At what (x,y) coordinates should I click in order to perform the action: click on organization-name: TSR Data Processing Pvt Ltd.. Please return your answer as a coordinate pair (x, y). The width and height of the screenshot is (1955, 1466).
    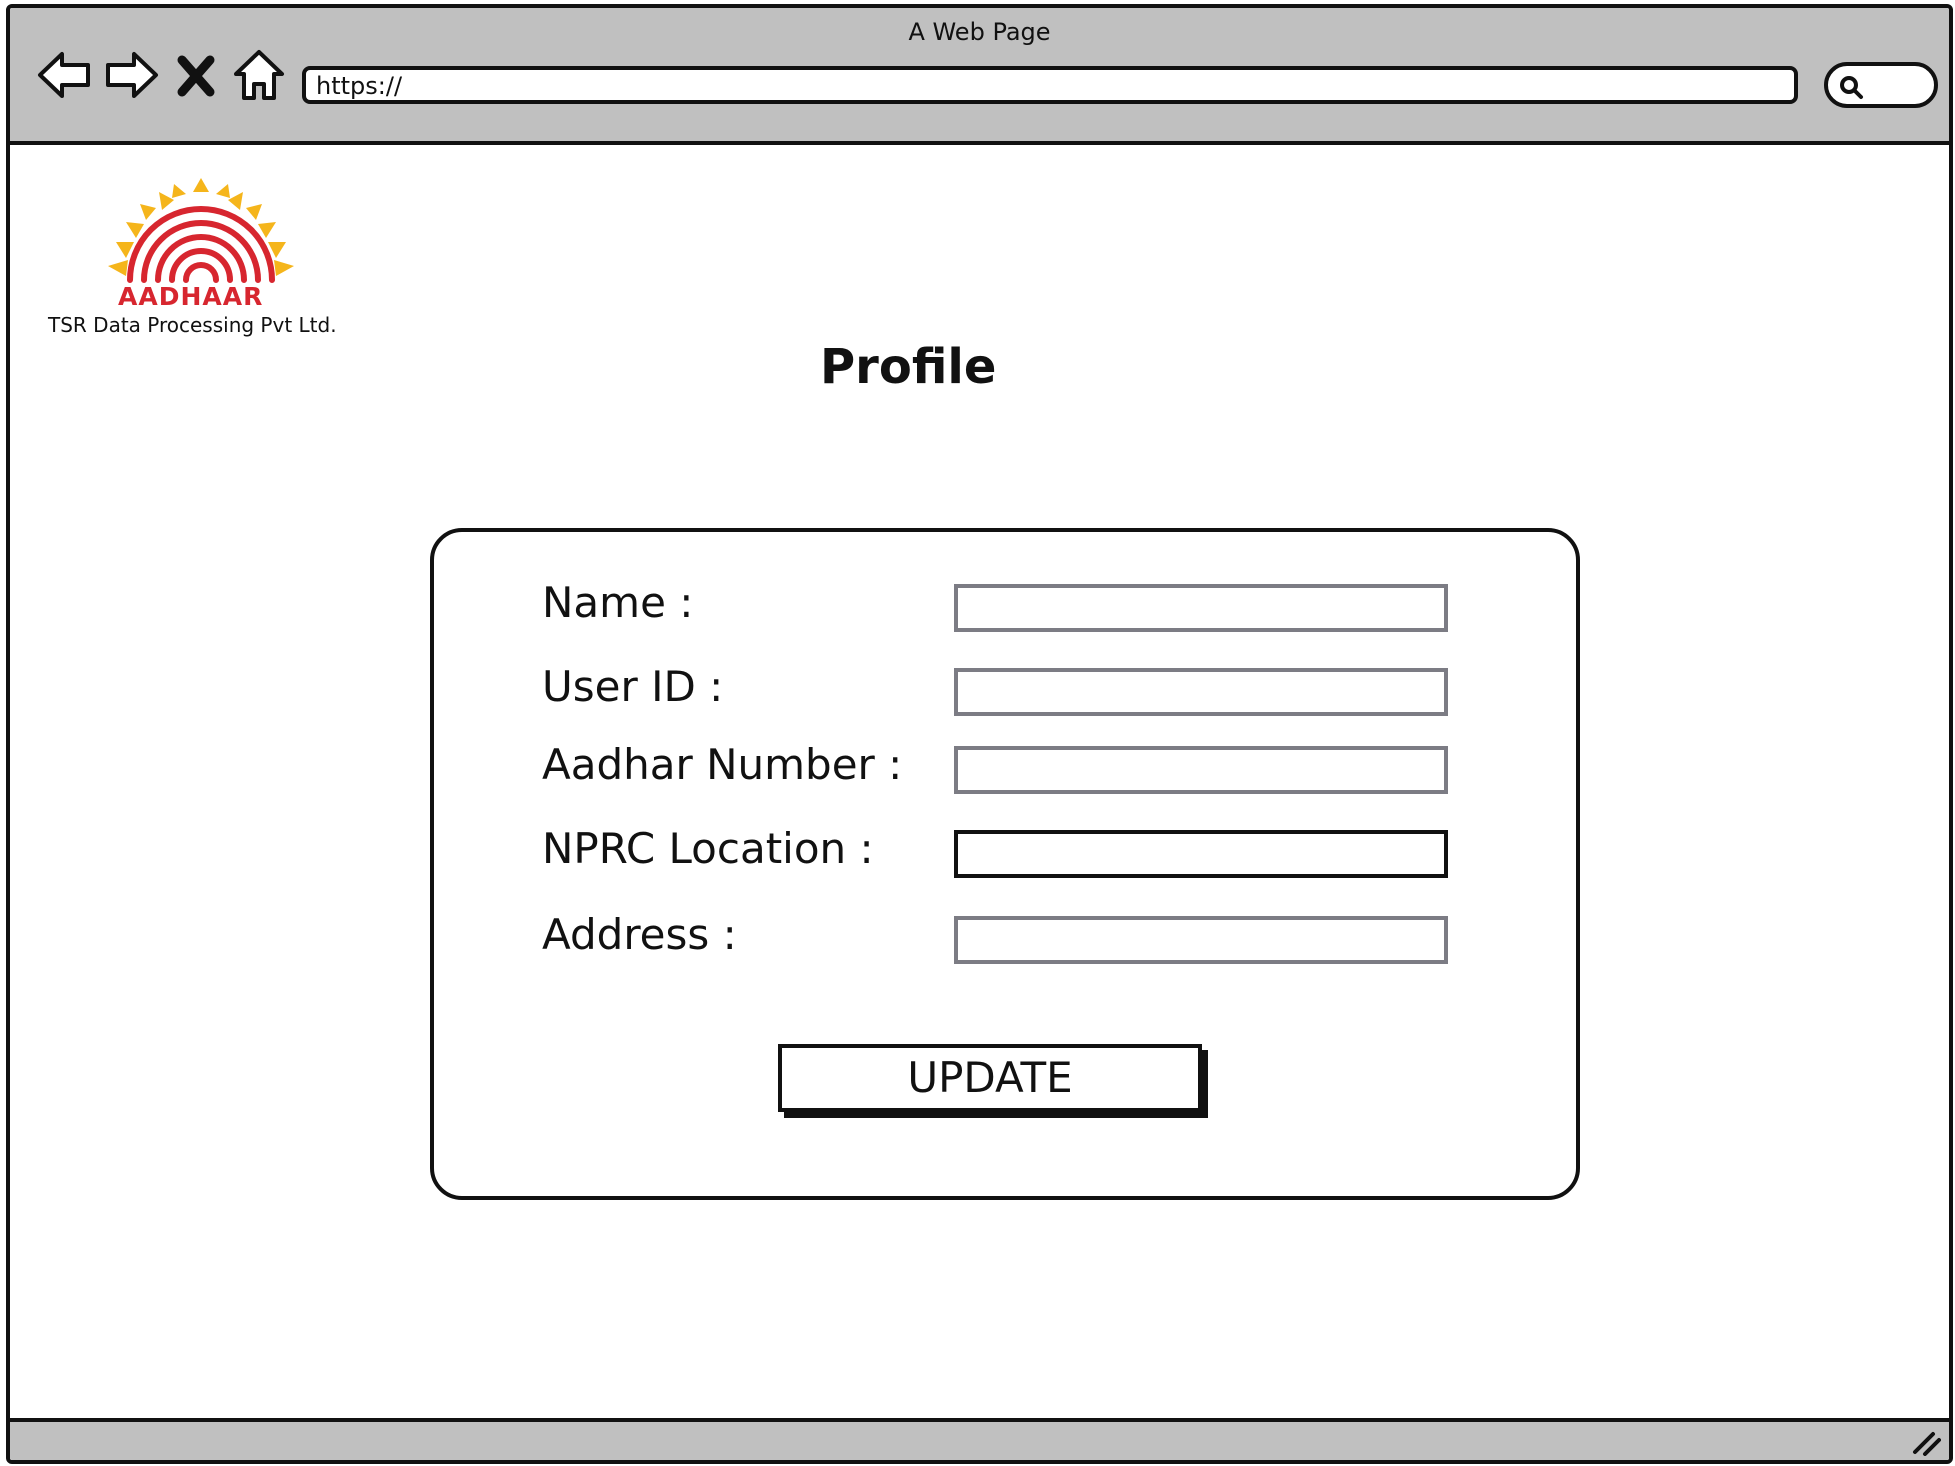
    Looking at the image, I should click on (192, 325).